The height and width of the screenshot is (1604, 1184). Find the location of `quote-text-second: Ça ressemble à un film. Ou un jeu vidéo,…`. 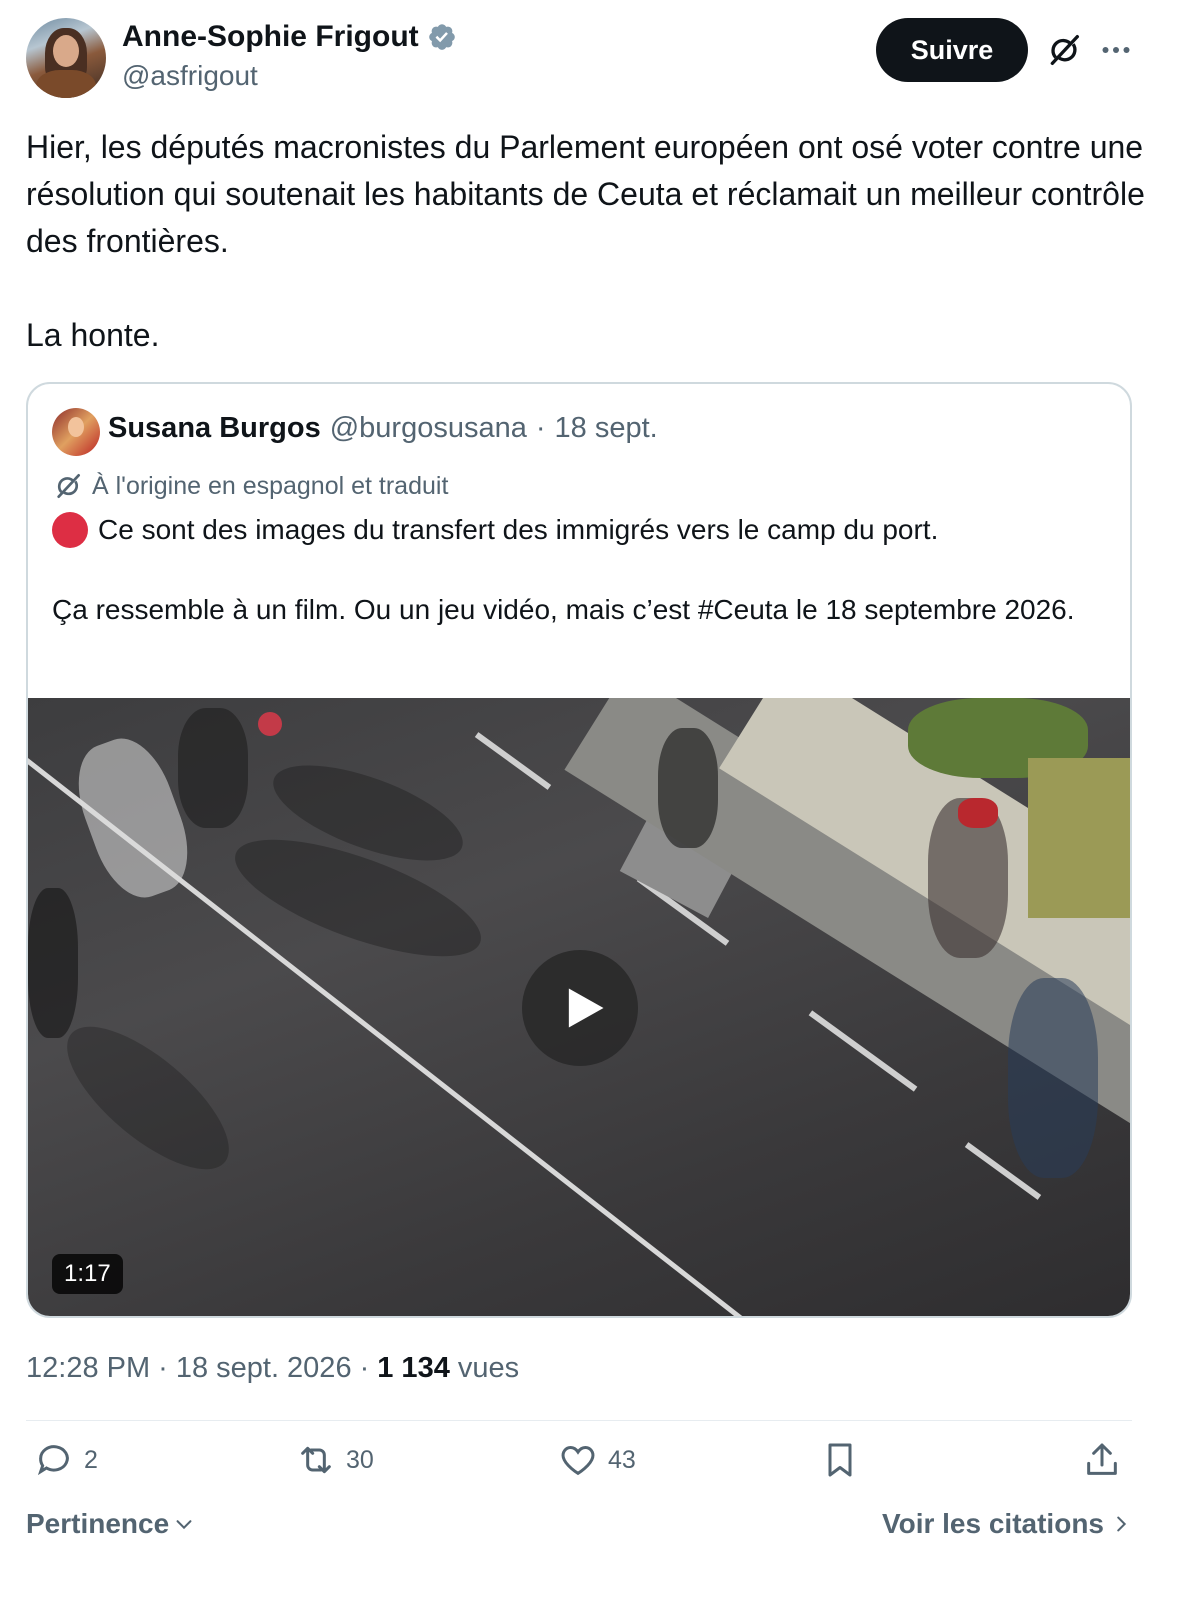

quote-text-second: Ça ressemble à un film. Ou un jeu vidéo,… is located at coordinates (563, 609).